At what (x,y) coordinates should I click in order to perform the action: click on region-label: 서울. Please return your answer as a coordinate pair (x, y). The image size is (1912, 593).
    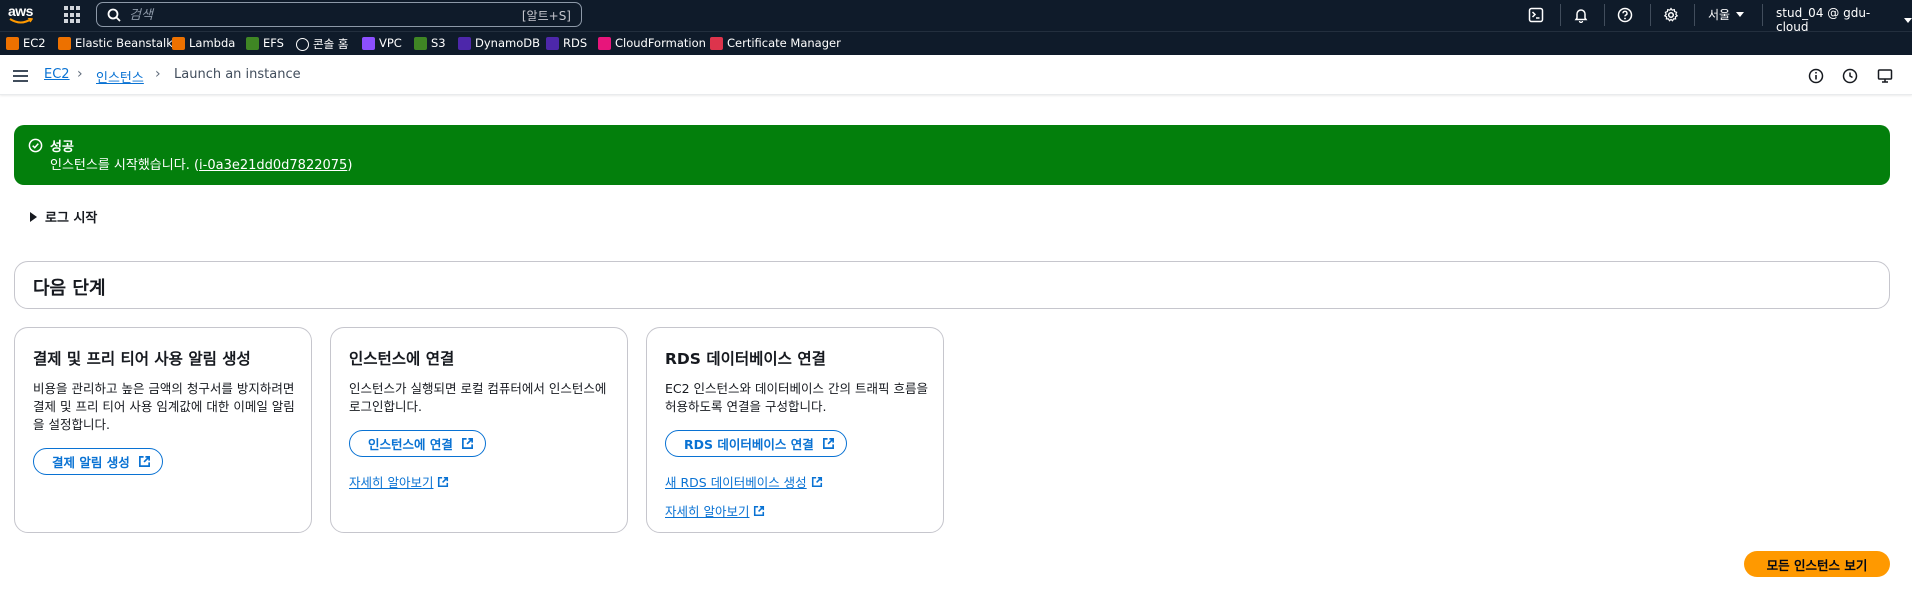
    Looking at the image, I should click on (1719, 15).